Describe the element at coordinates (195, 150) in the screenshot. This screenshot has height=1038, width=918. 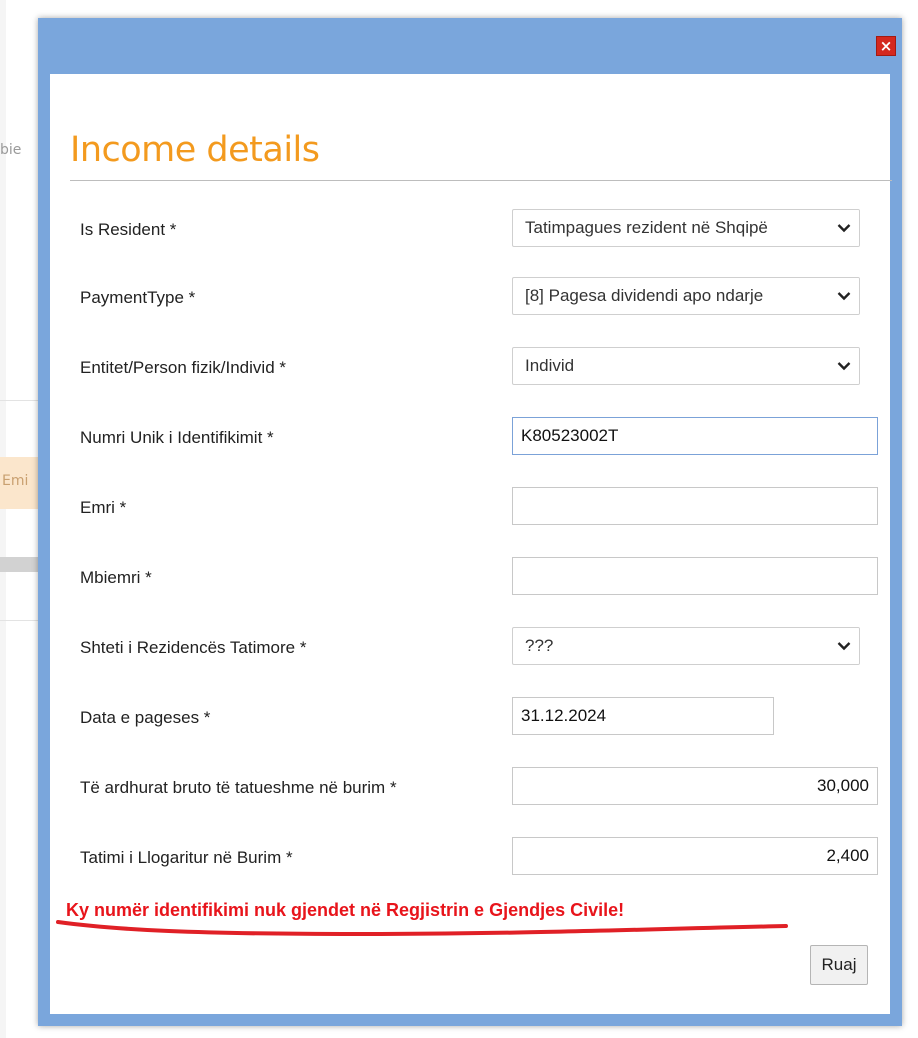
I see `dialog-title: Income details` at that location.